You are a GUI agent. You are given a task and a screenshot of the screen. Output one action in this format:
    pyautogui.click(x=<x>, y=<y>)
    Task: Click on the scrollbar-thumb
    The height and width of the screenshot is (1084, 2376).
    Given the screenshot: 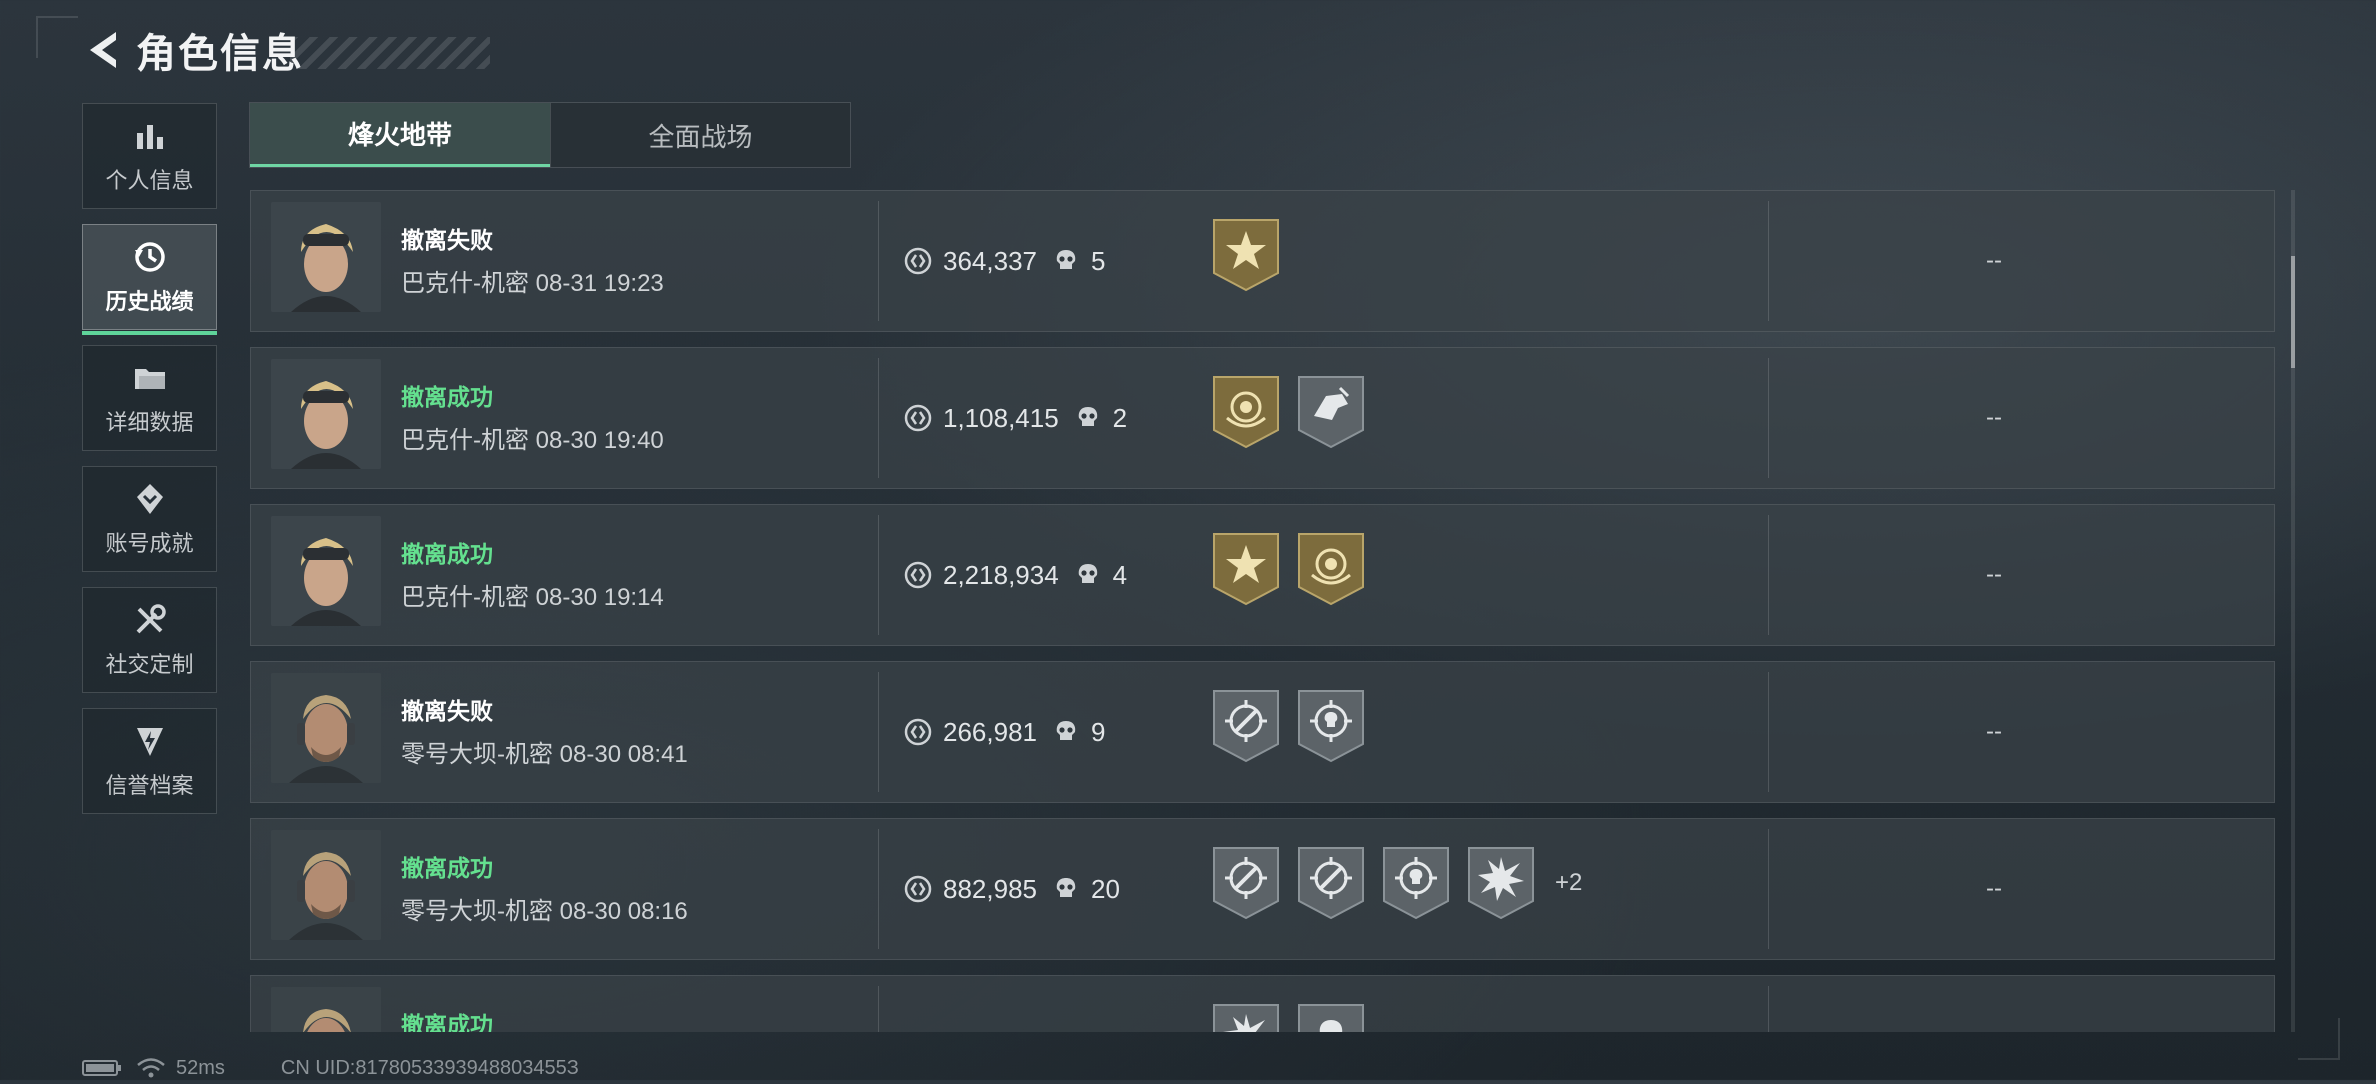 What is the action you would take?
    pyautogui.click(x=2293, y=312)
    